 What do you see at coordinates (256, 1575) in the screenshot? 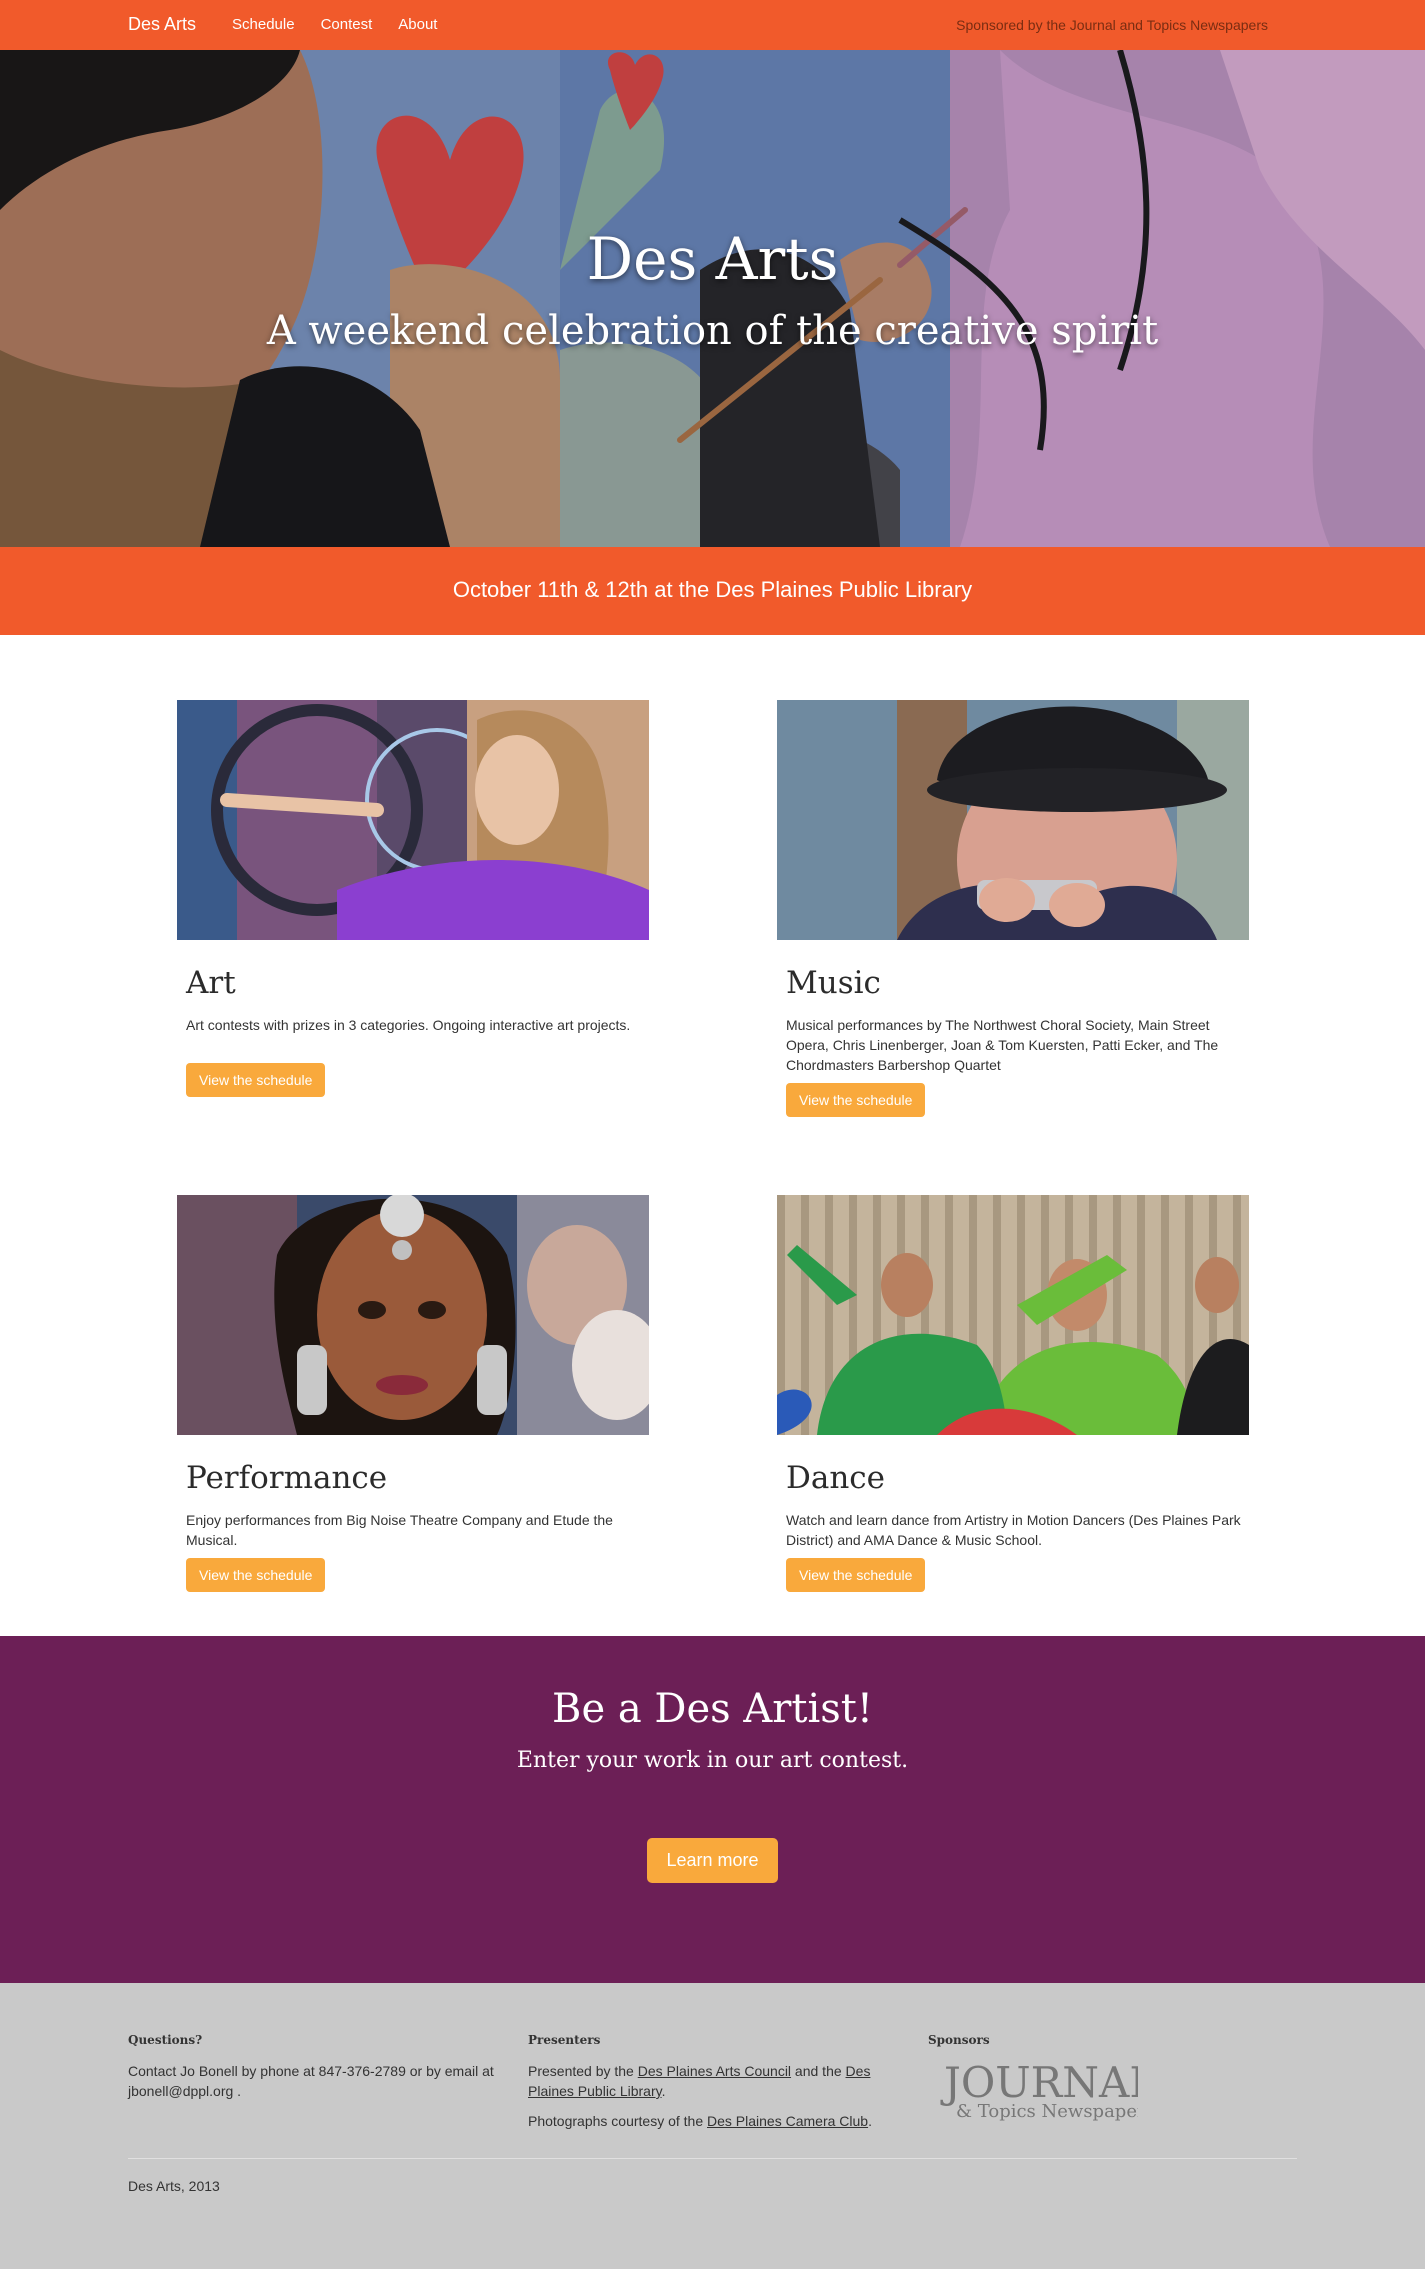
I see `performance-schedule-button: View the schedule` at bounding box center [256, 1575].